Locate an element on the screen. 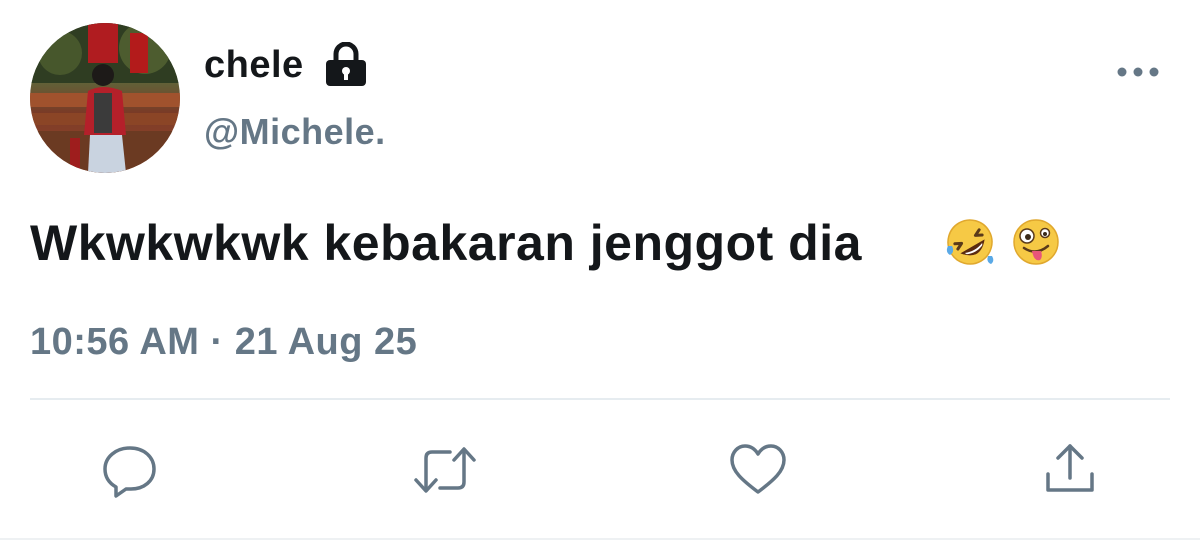 The width and height of the screenshot is (1200, 557). zany-face-emoji is located at coordinates (1036, 244).